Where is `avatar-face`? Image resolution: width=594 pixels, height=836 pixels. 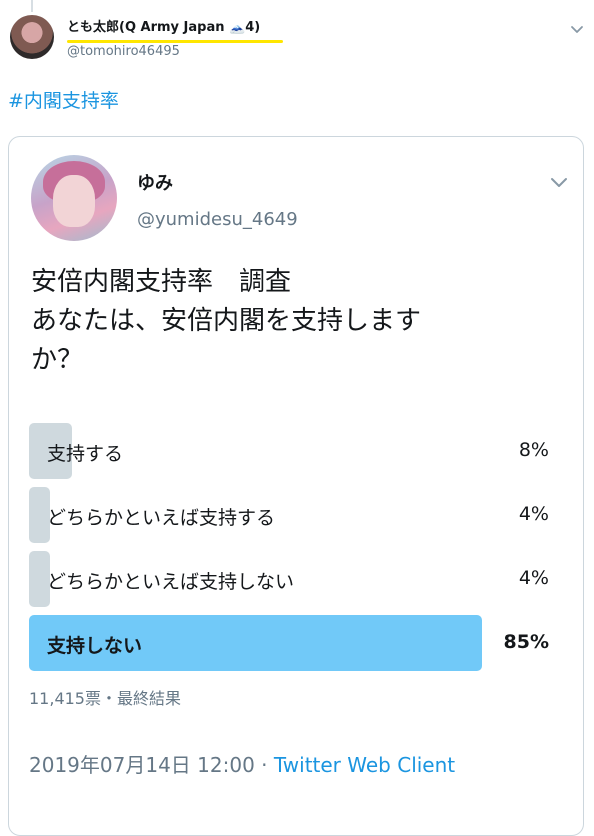
avatar-face is located at coordinates (74, 201).